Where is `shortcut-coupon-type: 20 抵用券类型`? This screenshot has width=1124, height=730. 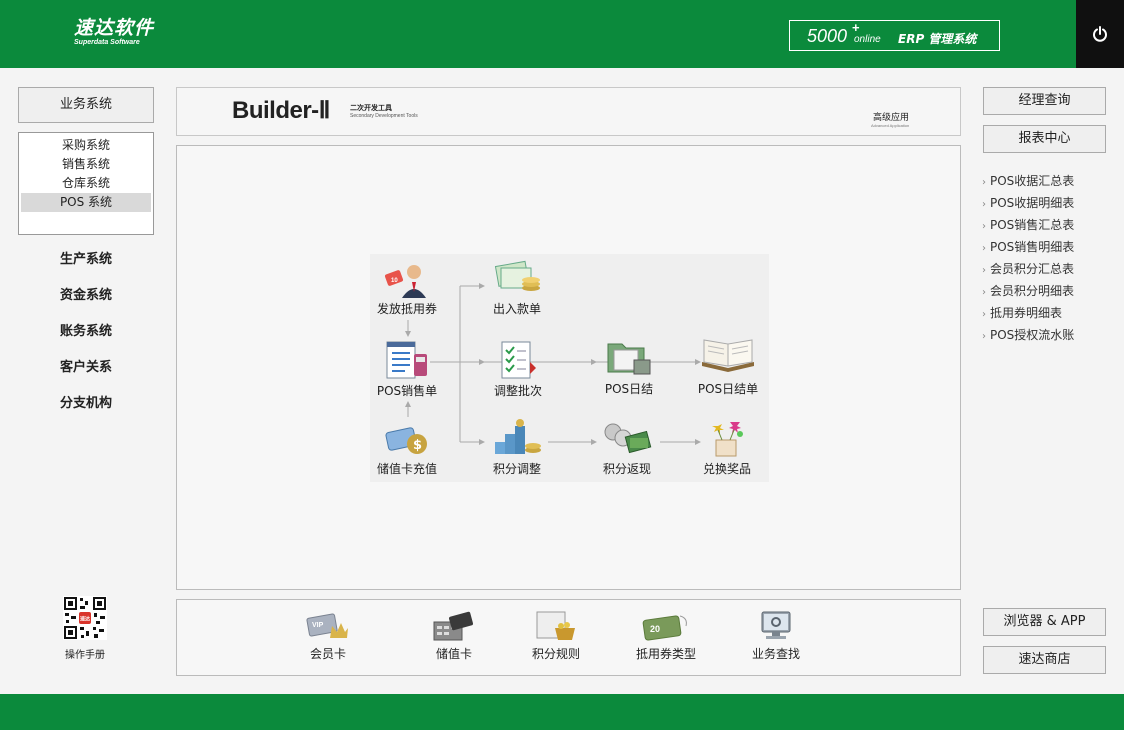 shortcut-coupon-type: 20 抵用券类型 is located at coordinates (666, 636).